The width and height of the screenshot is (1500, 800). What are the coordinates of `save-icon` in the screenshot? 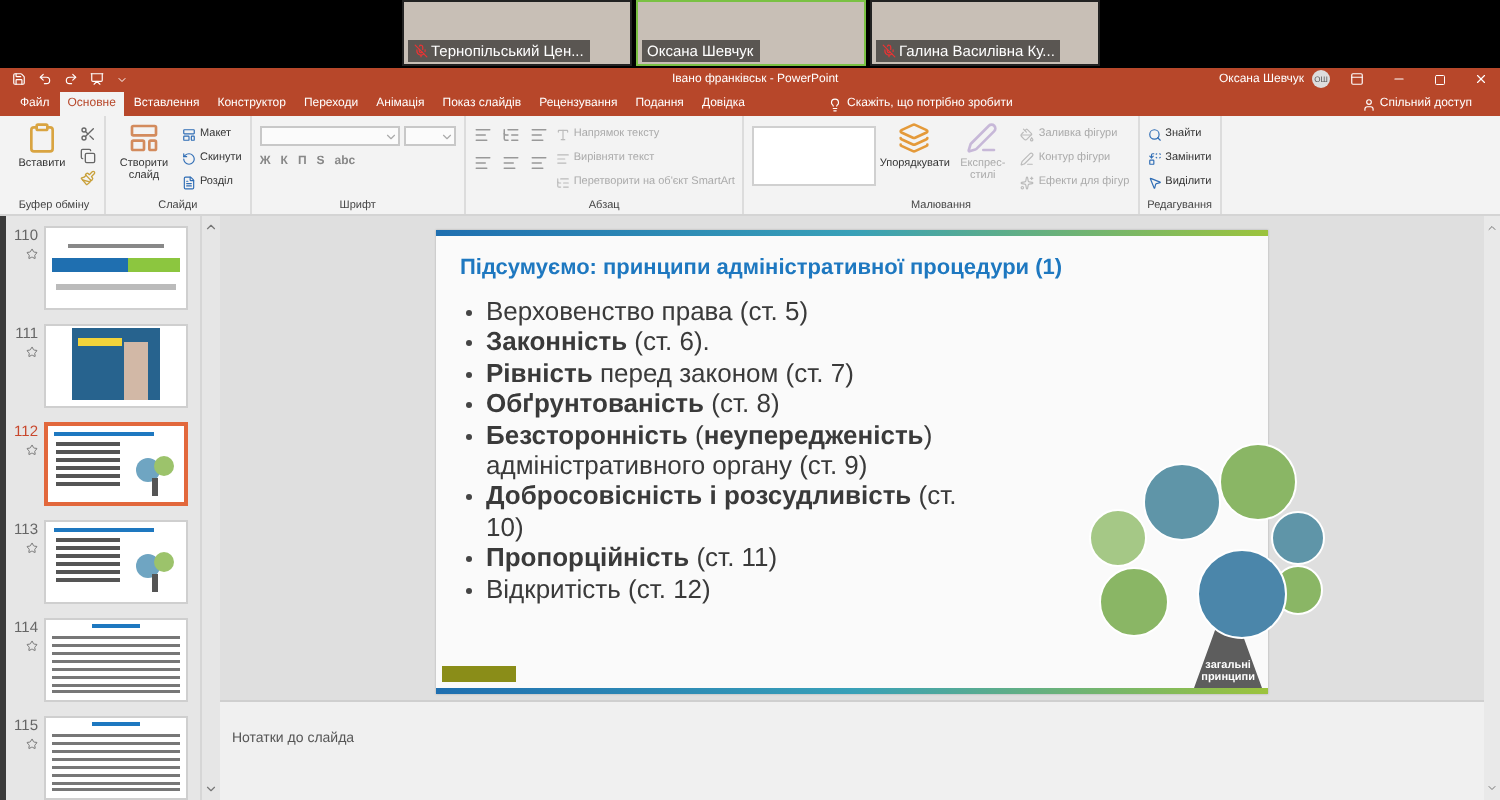 It's located at (19, 79).